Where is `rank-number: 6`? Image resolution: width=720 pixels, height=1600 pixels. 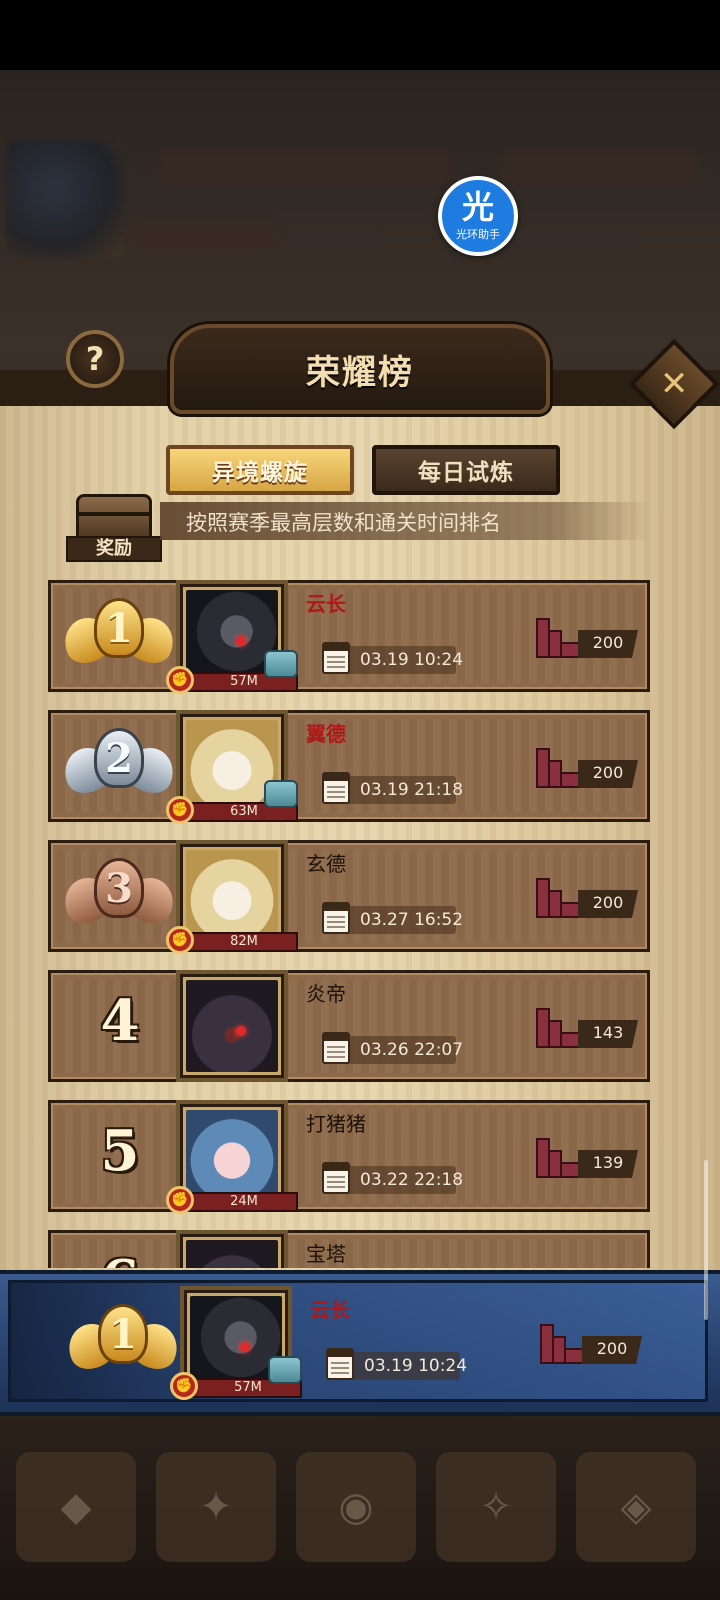 rank-number: 6 is located at coordinates (120, 1258).